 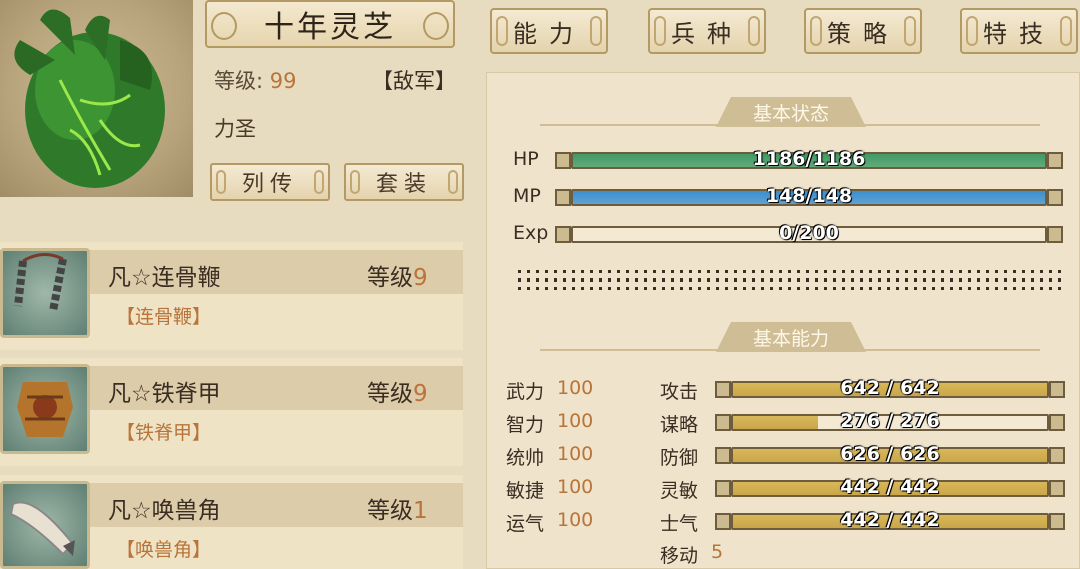 I want to click on armor-icon, so click(x=45, y=409).